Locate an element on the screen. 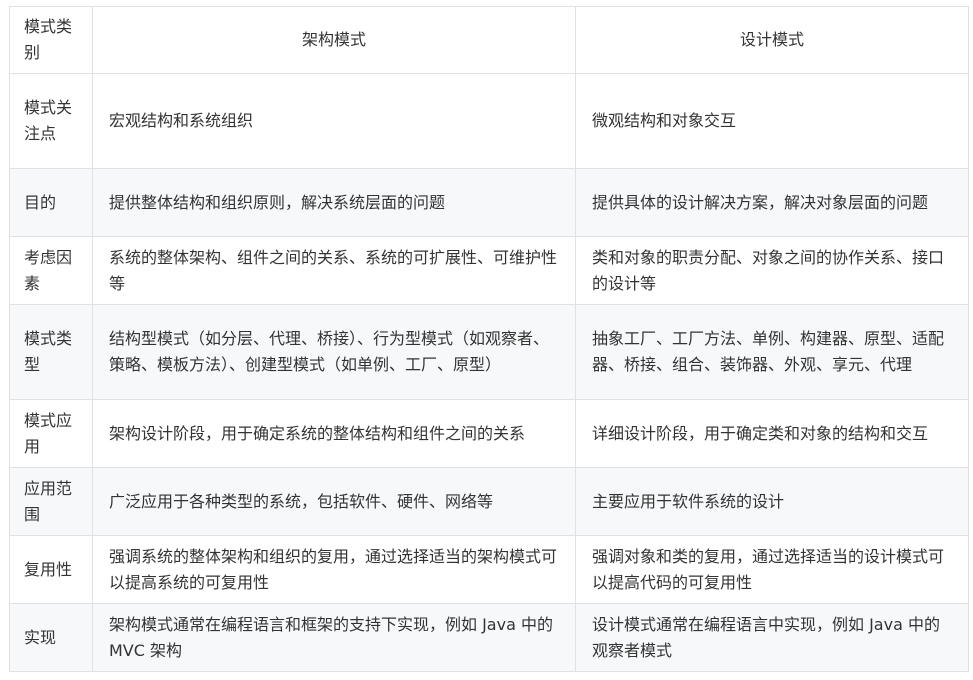 This screenshot has width=973, height=680. header-category: 模式类别 is located at coordinates (51, 40).